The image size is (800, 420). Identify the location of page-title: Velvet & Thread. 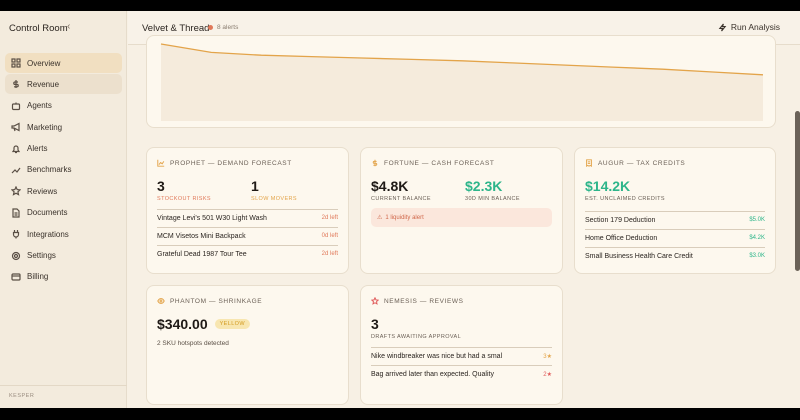
(176, 28).